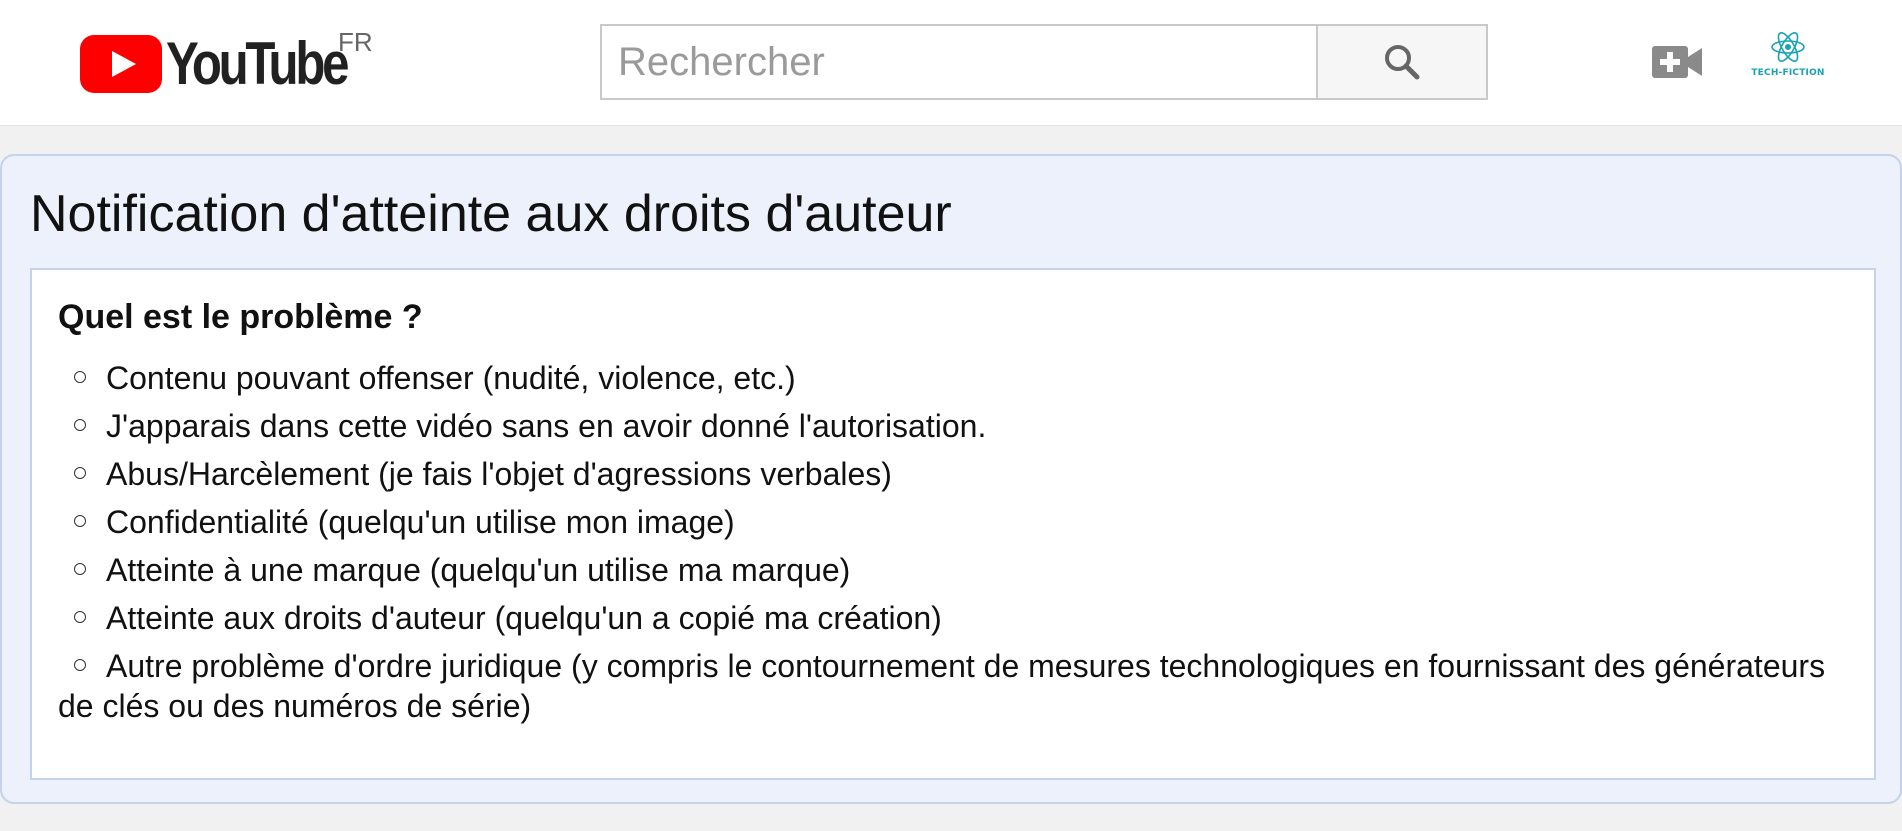  What do you see at coordinates (355, 42) in the screenshot?
I see `region-label: FR` at bounding box center [355, 42].